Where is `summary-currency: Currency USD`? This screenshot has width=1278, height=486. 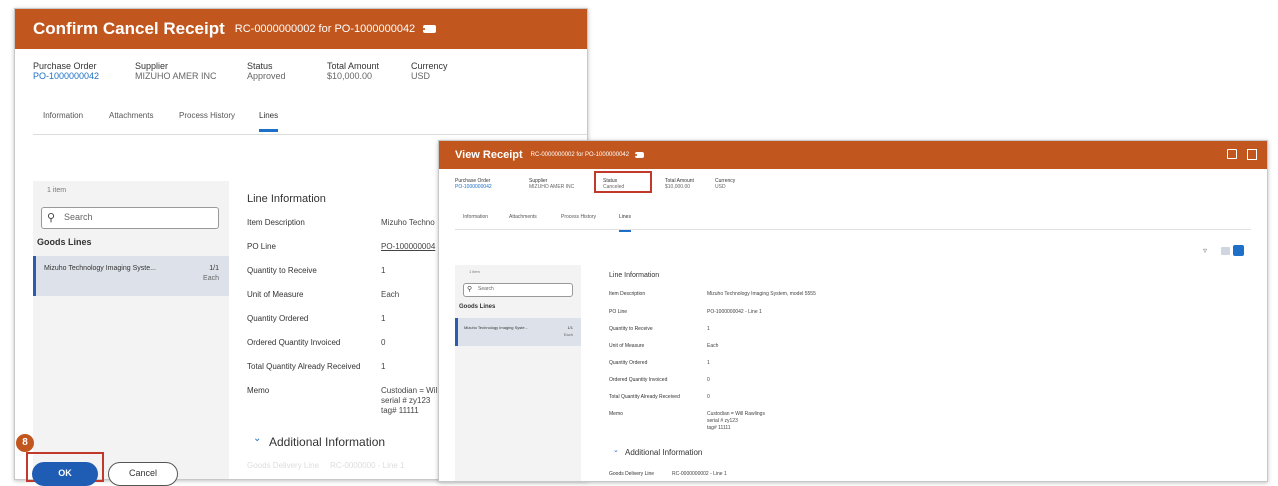 summary-currency: Currency USD is located at coordinates (429, 71).